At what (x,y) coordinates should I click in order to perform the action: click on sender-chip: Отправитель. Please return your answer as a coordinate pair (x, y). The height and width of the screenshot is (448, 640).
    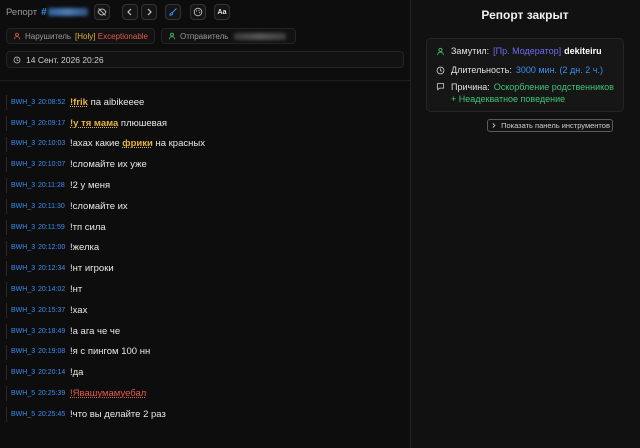
    Looking at the image, I should click on (228, 36).